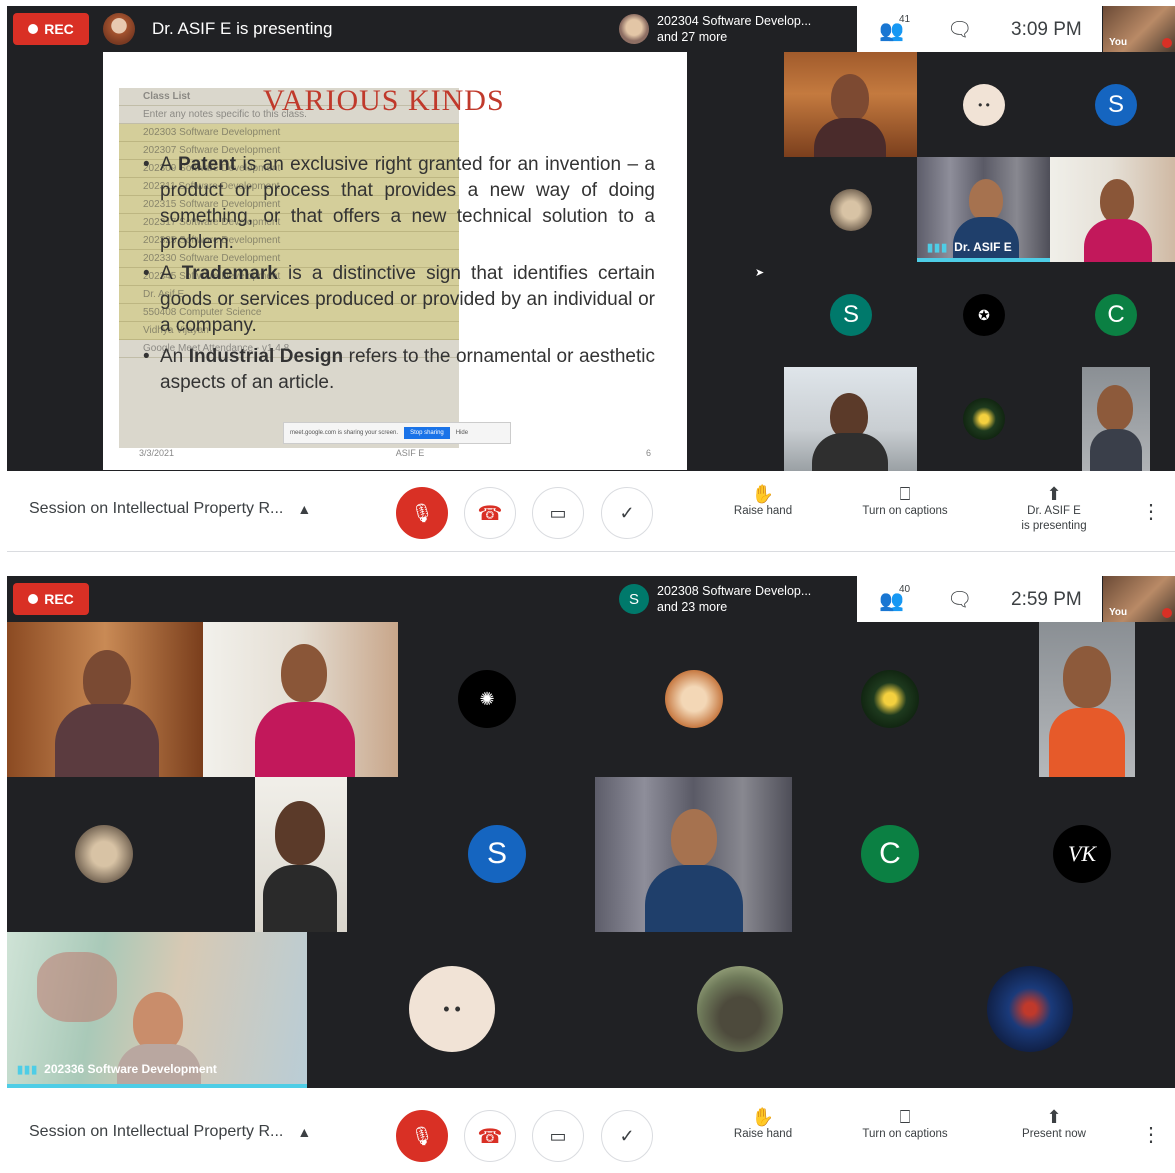 Image resolution: width=1175 pixels, height=1173 pixels. What do you see at coordinates (33, 29) in the screenshot?
I see `record-dot-icon` at bounding box center [33, 29].